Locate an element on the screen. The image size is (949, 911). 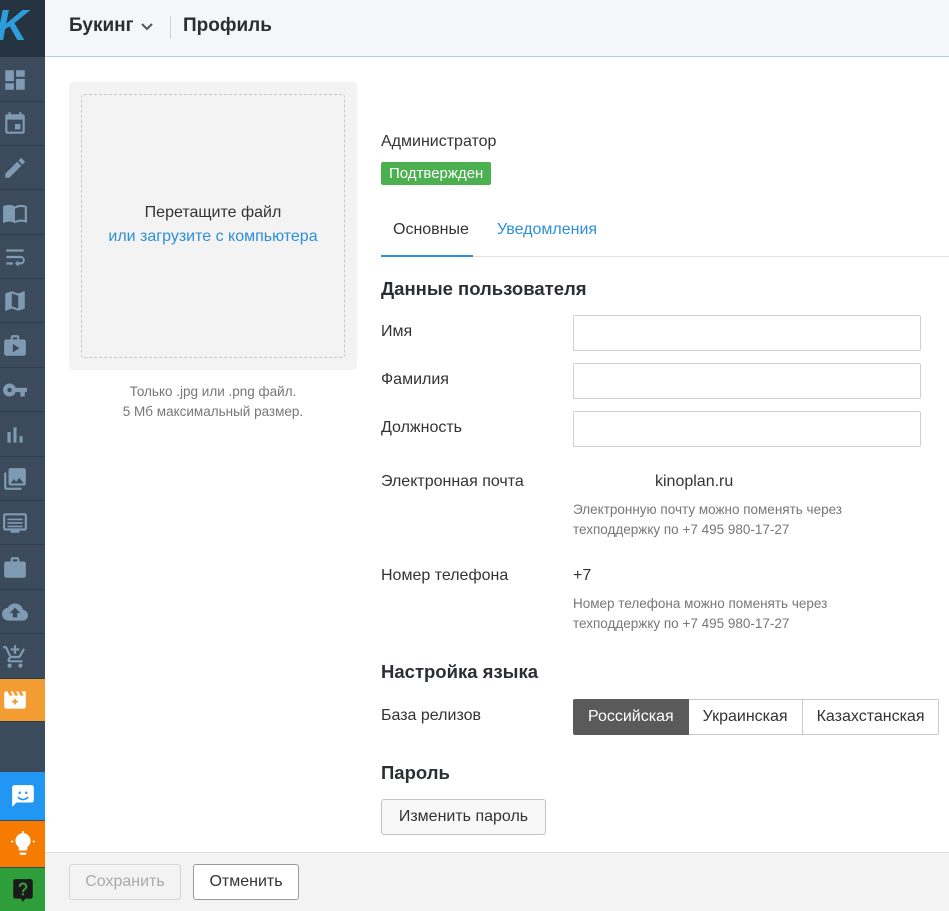
sidebar-item-book is located at coordinates (22, 213).